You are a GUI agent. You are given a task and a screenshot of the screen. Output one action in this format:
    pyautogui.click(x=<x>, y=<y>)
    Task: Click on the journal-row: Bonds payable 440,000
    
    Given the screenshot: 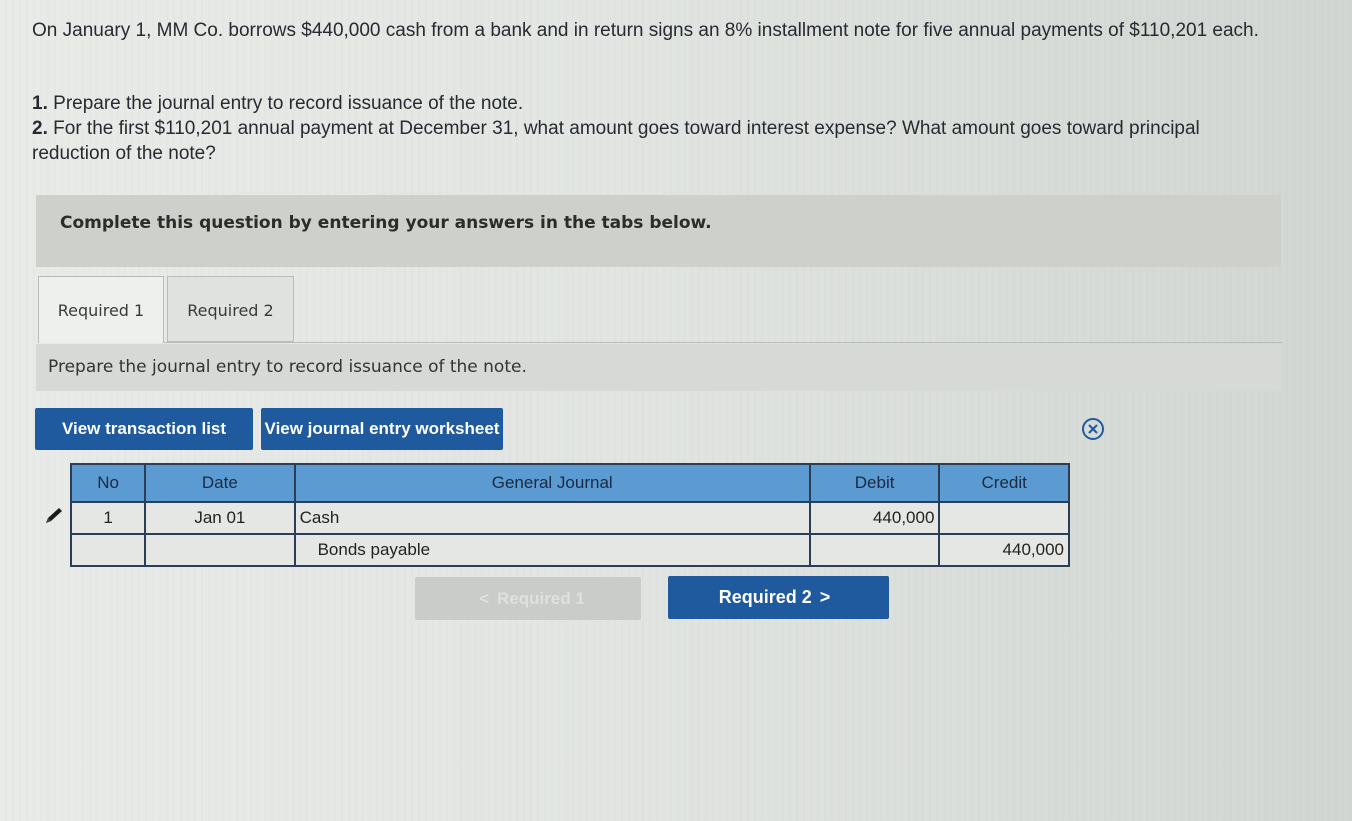 What is the action you would take?
    pyautogui.click(x=569, y=550)
    